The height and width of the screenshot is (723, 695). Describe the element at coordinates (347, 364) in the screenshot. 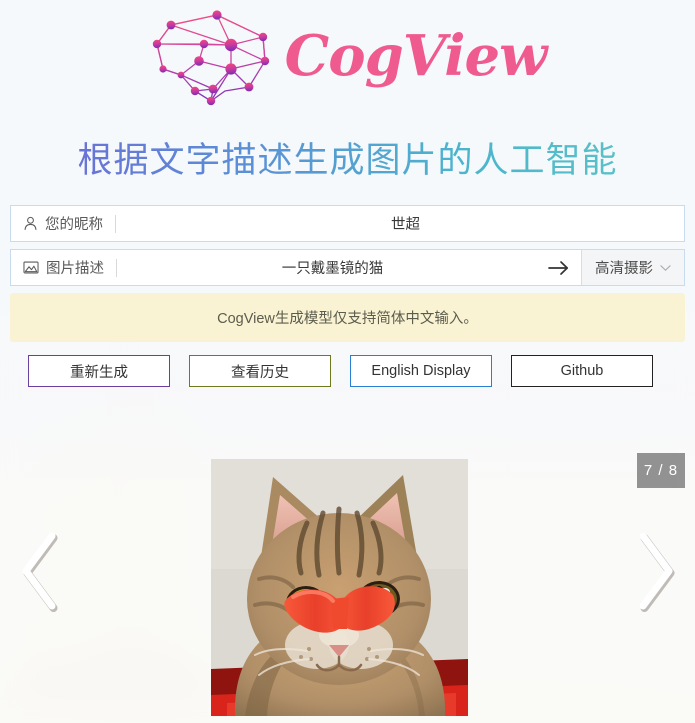

I see `action-button-row: 重新生成 查看历史 English Display Github` at that location.